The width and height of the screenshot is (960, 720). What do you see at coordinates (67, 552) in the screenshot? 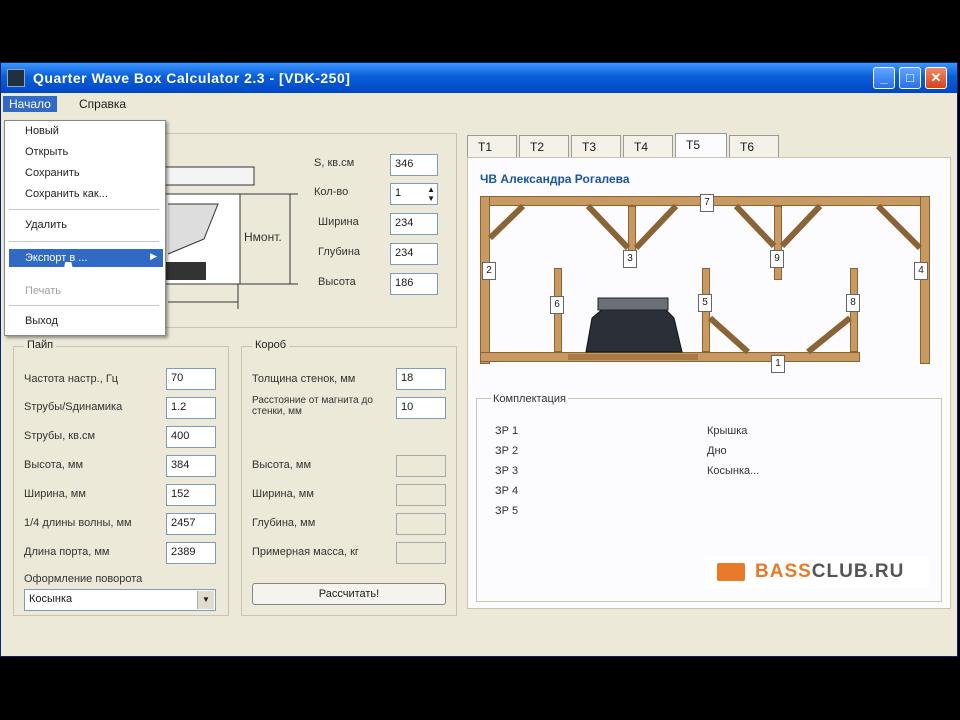
I see `port-length-label: Длина порта, мм` at bounding box center [67, 552].